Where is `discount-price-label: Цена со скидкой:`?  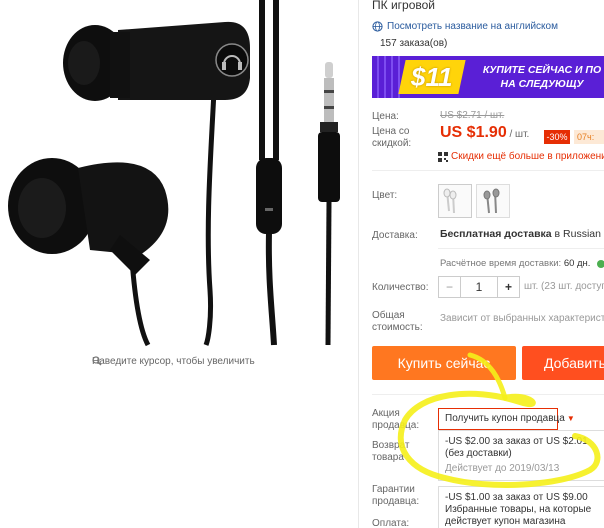
discount-price-label: Цена со скидкой: is located at coordinates (391, 138).